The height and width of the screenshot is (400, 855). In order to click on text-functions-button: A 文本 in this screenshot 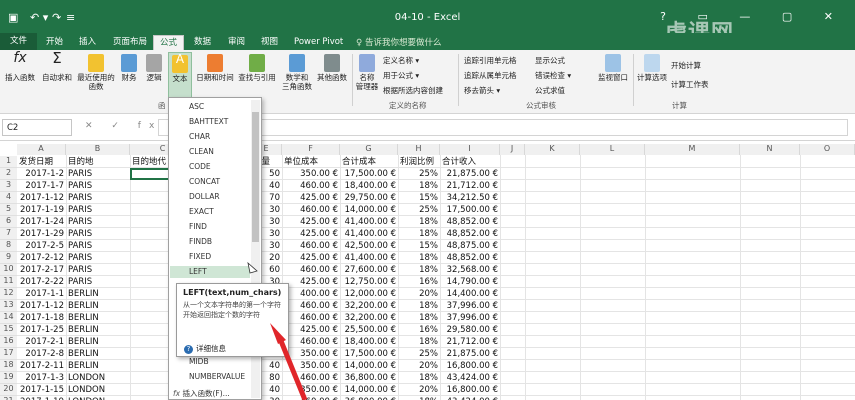, I will do `click(180, 75)`.